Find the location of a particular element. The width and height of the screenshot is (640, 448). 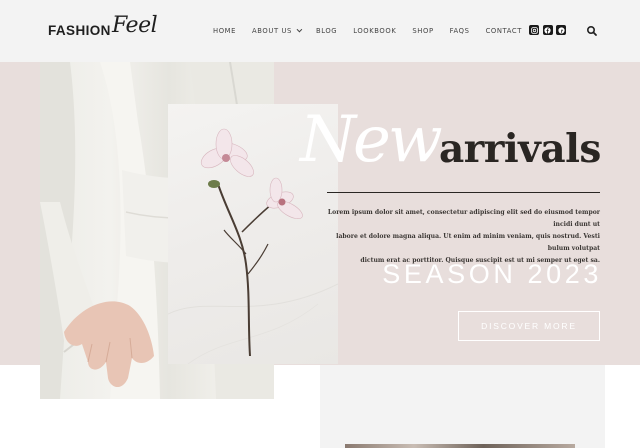

social-links is located at coordinates (549, 30).